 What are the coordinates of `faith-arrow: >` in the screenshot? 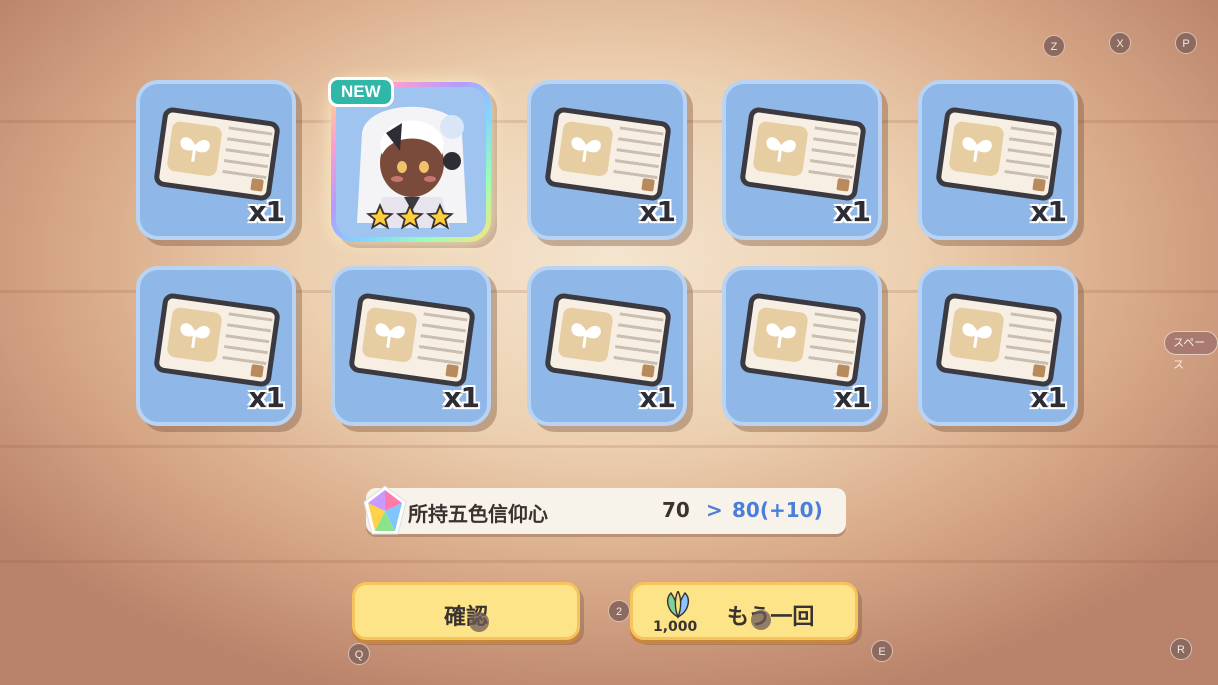 It's located at (714, 510).